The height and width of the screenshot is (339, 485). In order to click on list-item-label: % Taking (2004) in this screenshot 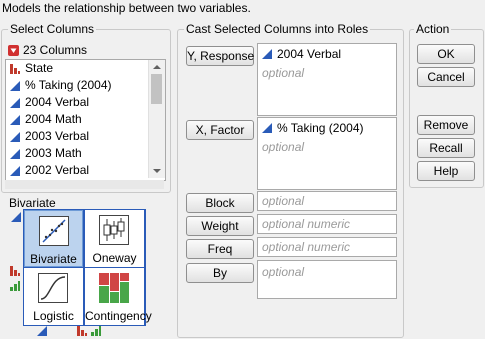, I will do `click(68, 85)`.